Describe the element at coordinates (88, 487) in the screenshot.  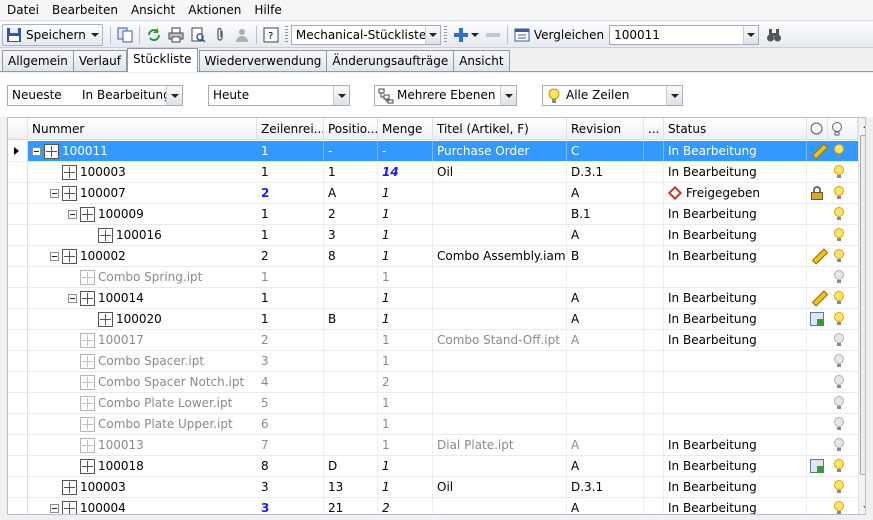
I see `cell-nummer: 100003` at that location.